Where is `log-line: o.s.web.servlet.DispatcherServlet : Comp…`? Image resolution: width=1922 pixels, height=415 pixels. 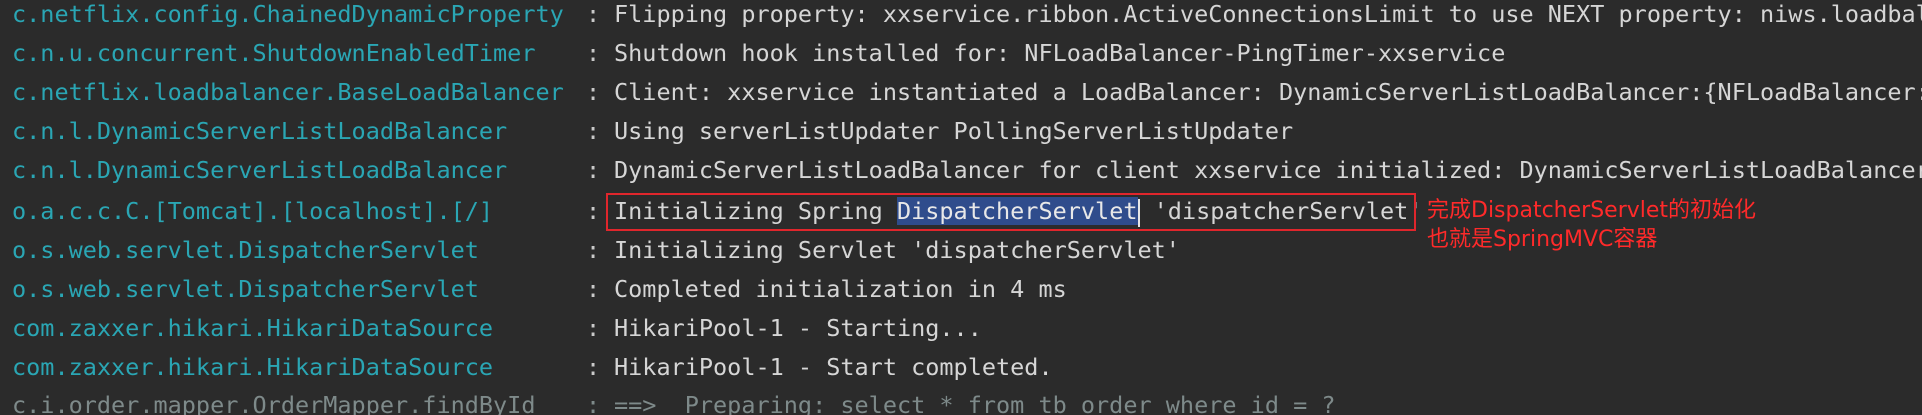
log-line: o.s.web.servlet.DispatcherServlet : Comp… is located at coordinates (961, 289).